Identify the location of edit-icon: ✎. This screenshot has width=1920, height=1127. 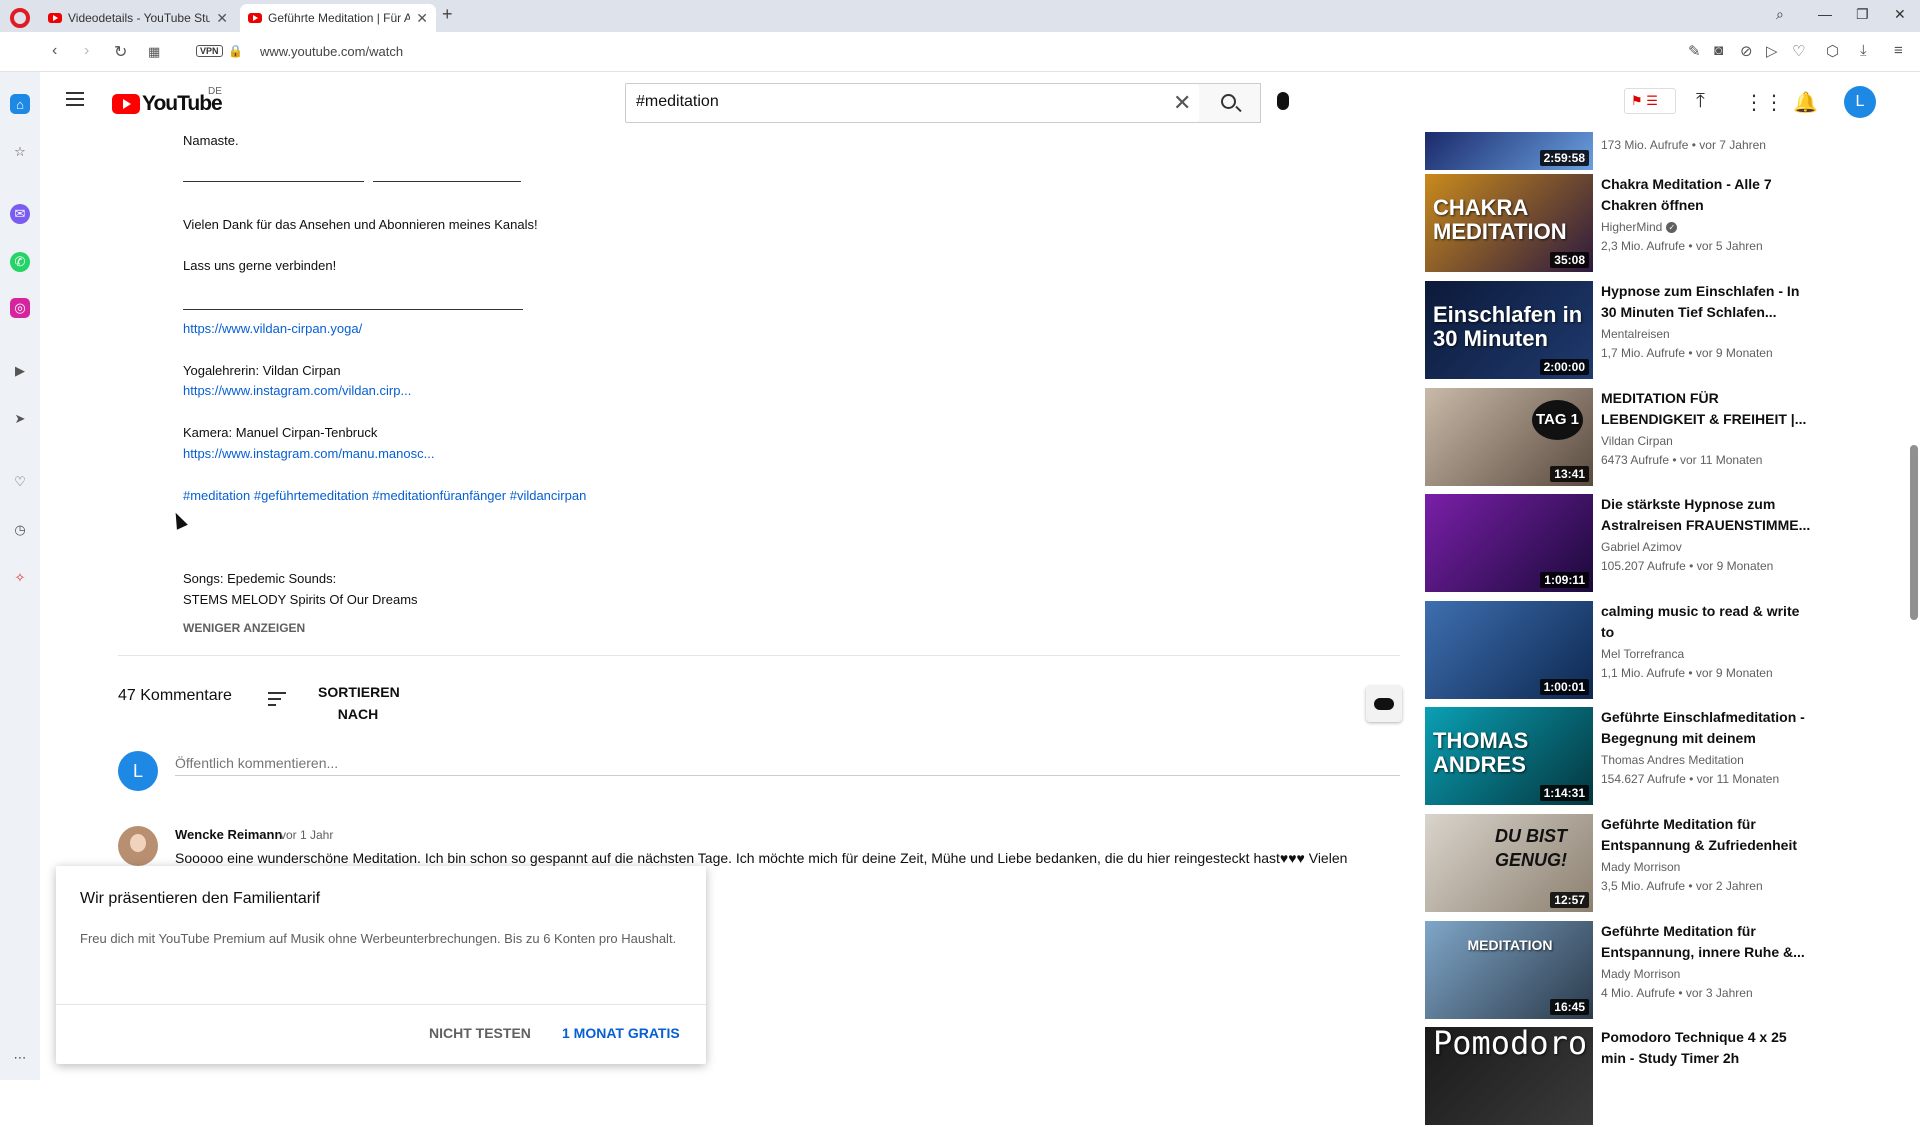
(1694, 51).